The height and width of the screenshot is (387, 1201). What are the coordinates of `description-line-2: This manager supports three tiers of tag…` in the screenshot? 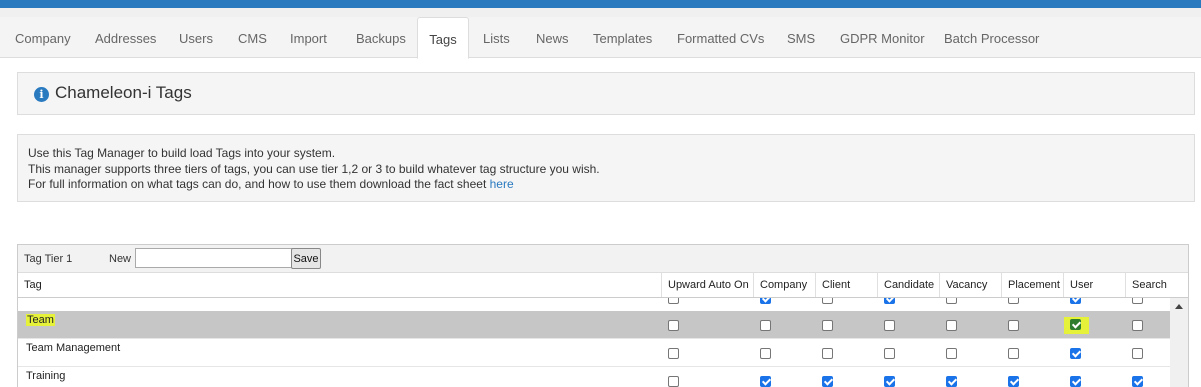 It's located at (314, 169).